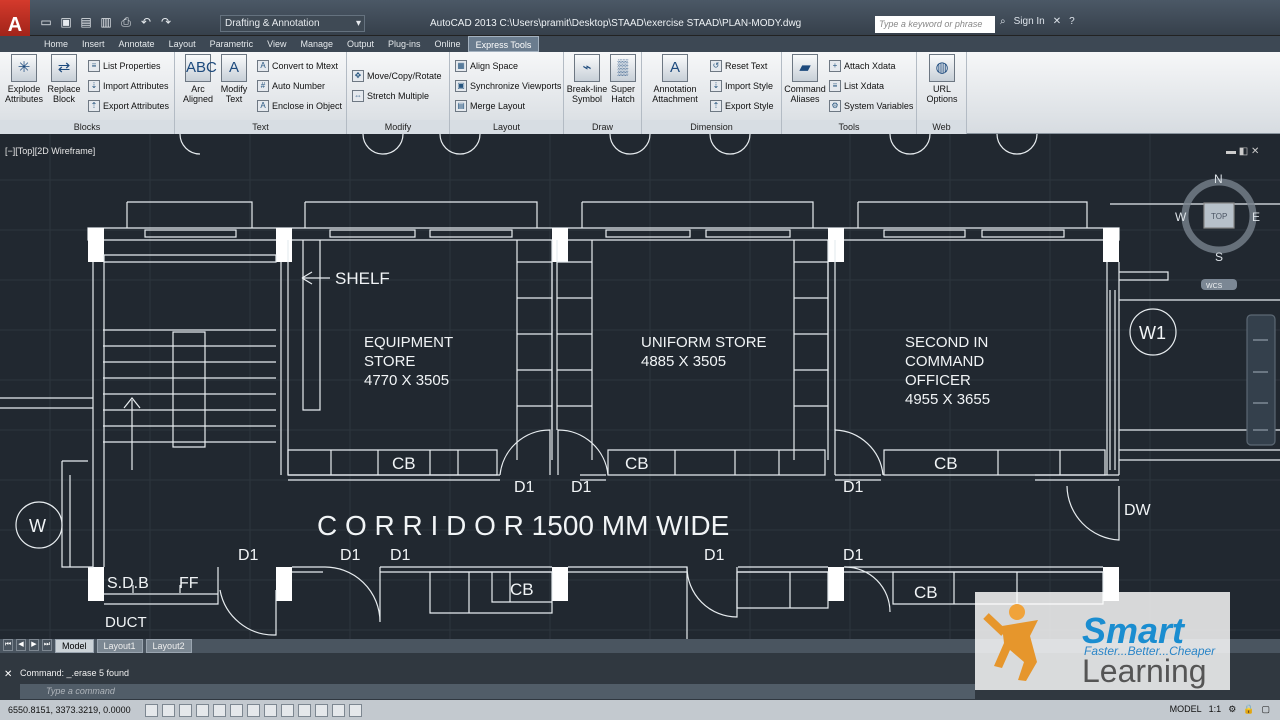 This screenshot has width=1280, height=720. What do you see at coordinates (316, 44) in the screenshot?
I see `tab-manage: Manage` at bounding box center [316, 44].